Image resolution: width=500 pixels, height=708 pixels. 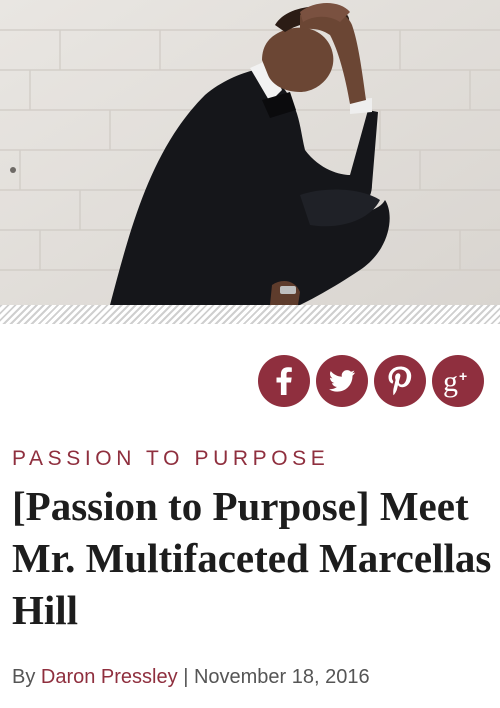 I want to click on decorative-stripe, so click(x=250, y=314).